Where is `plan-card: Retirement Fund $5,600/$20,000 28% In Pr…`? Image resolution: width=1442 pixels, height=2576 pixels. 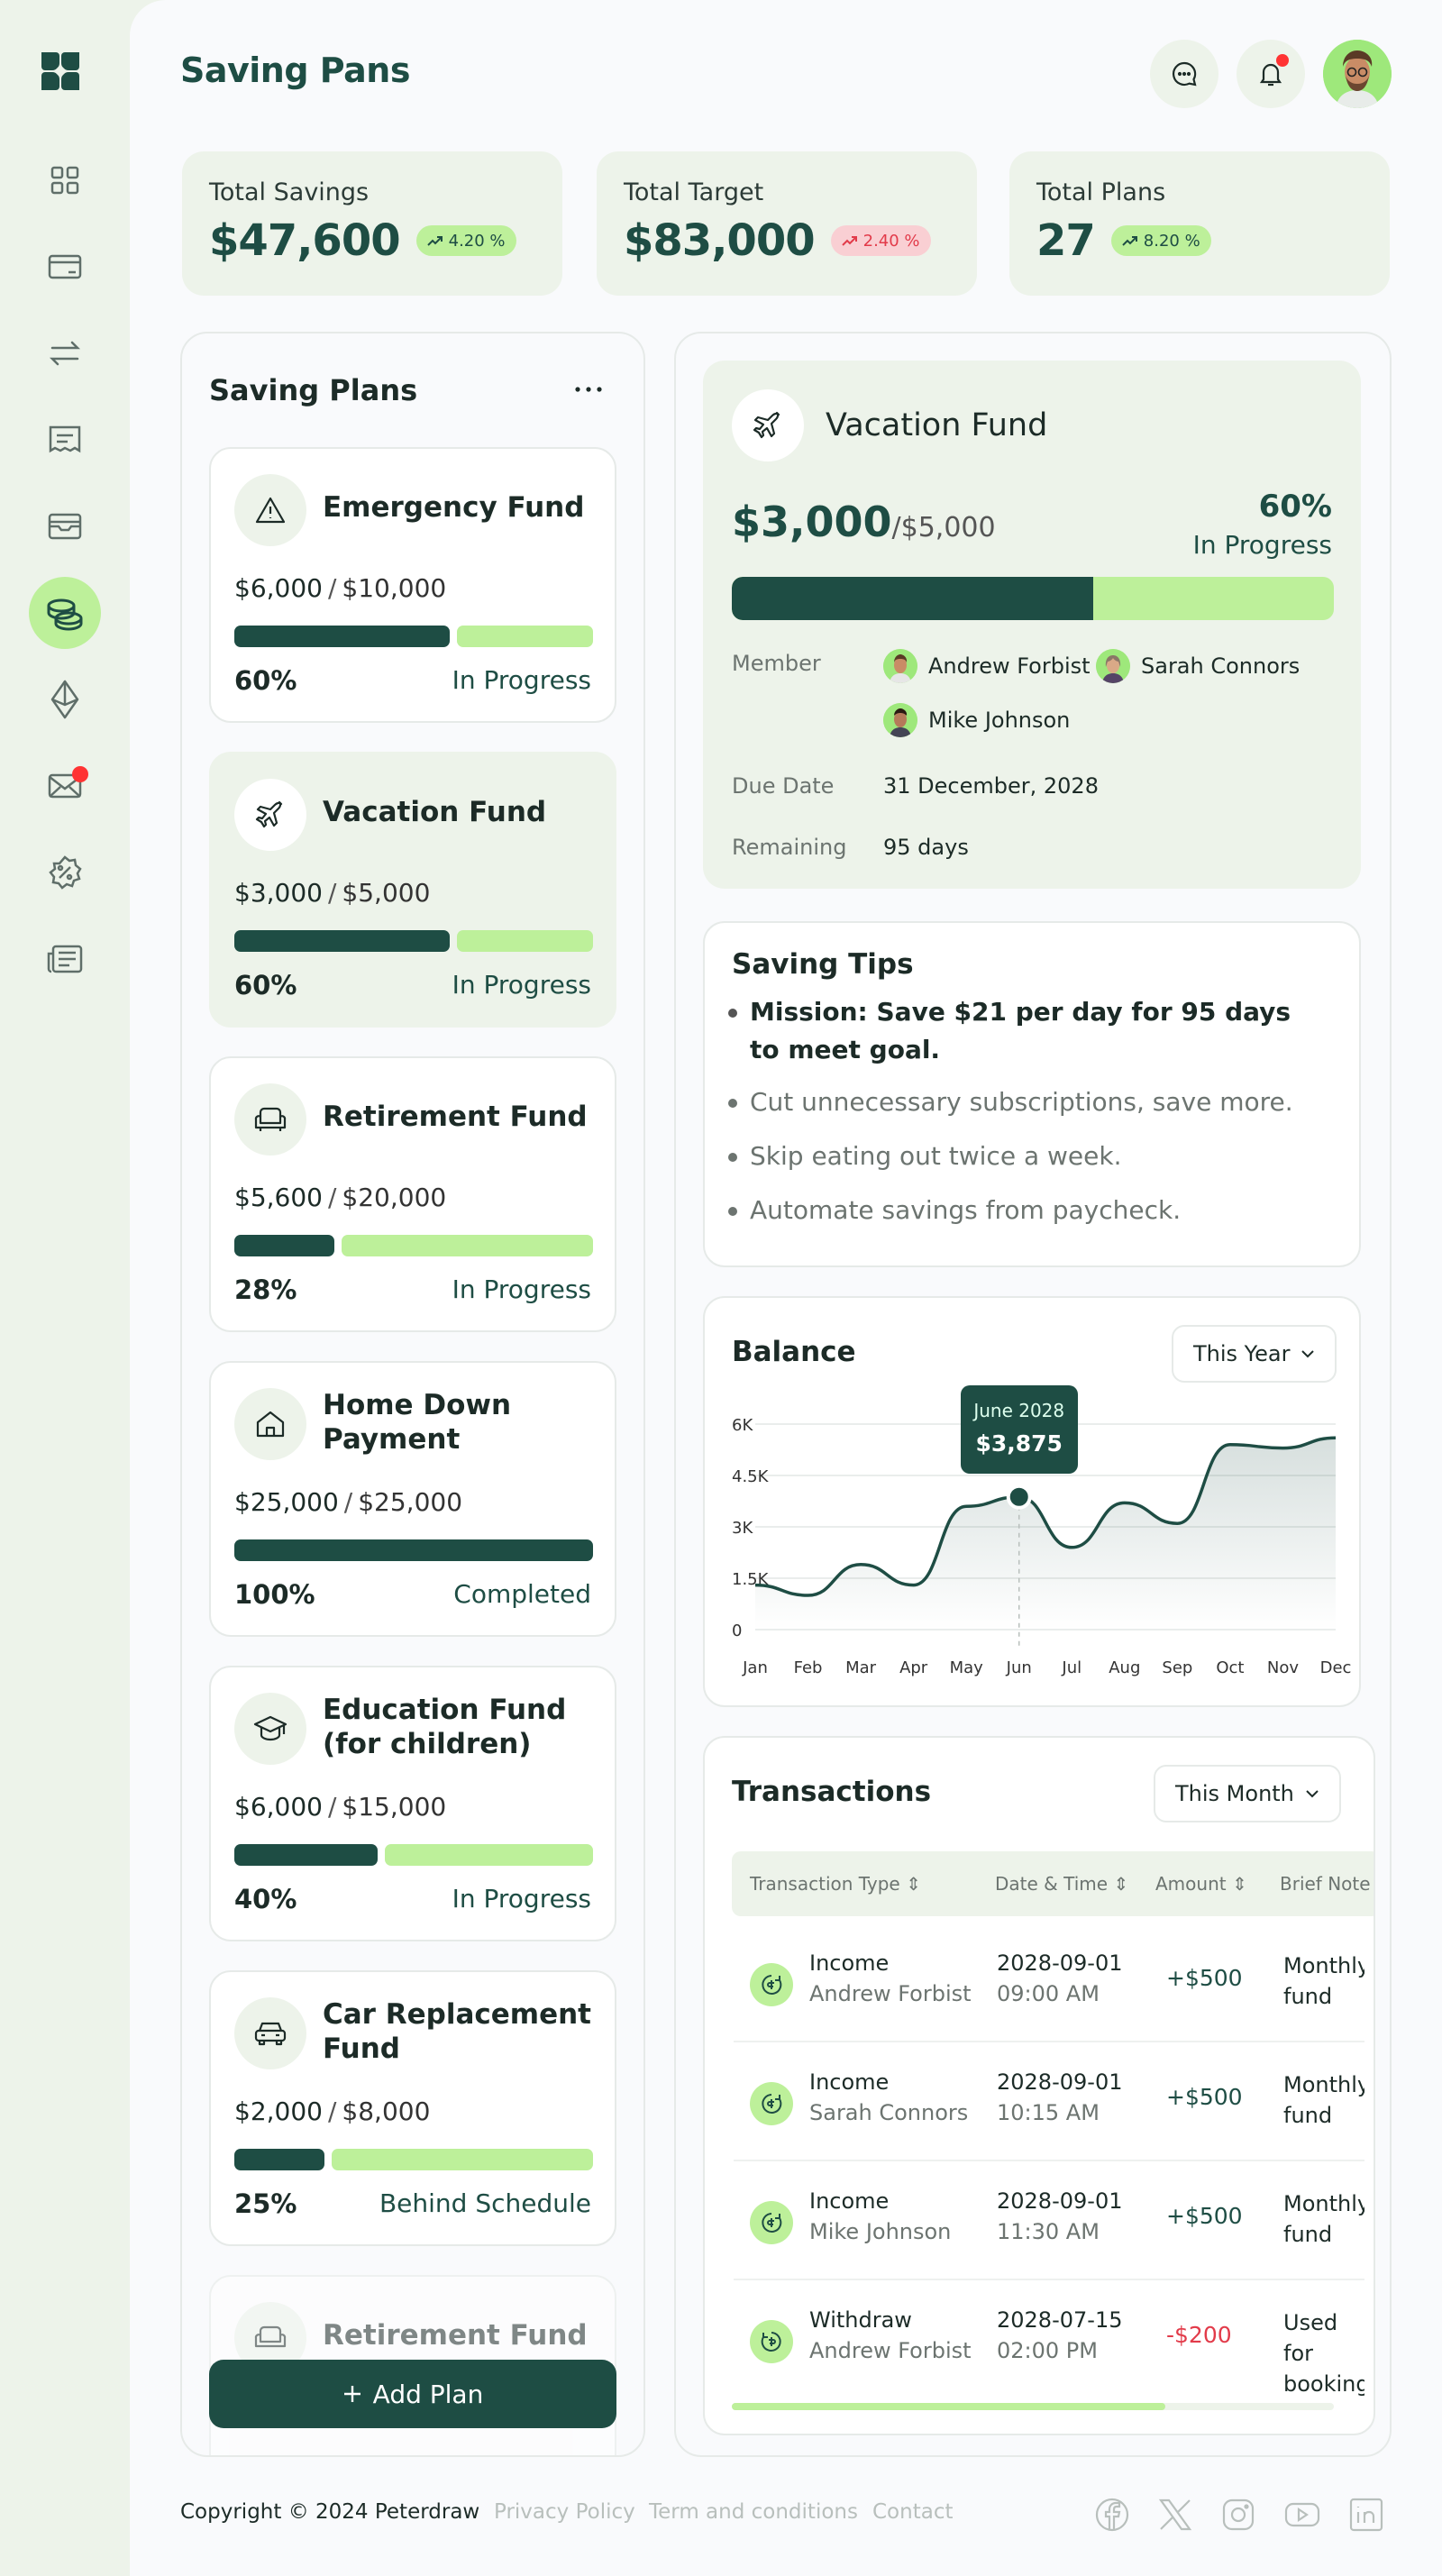 plan-card: Retirement Fund $5,600/$20,000 28% In Pr… is located at coordinates (412, 1194).